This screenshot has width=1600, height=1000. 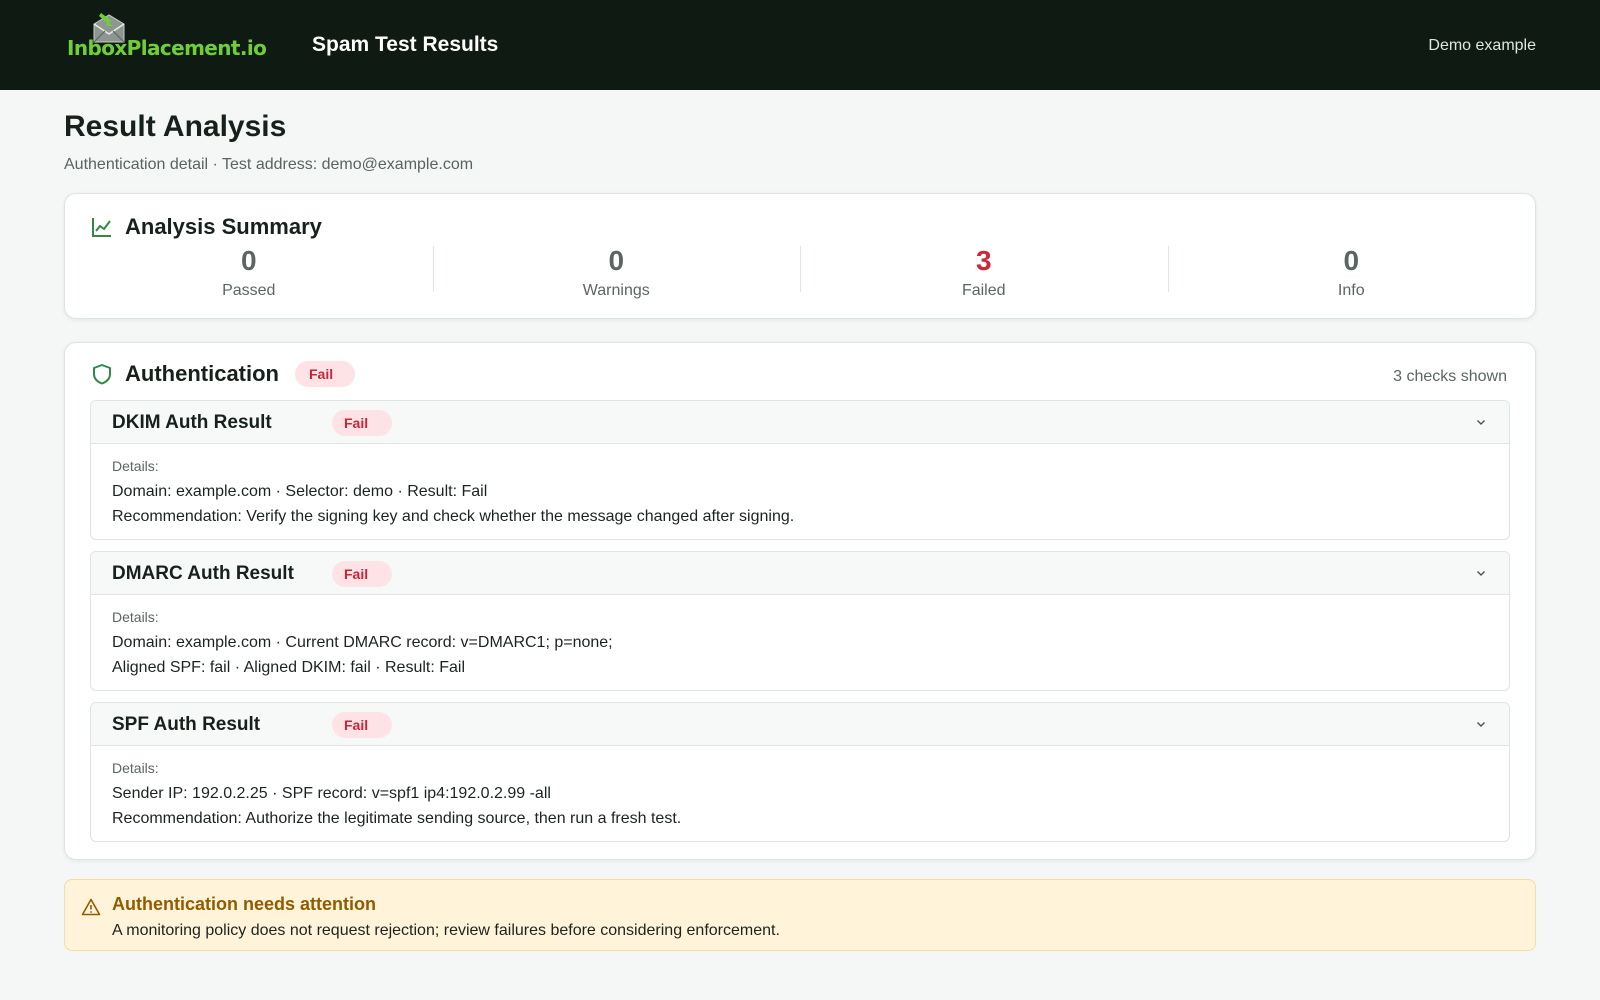 I want to click on page-title: Result Analysis, so click(x=175, y=126).